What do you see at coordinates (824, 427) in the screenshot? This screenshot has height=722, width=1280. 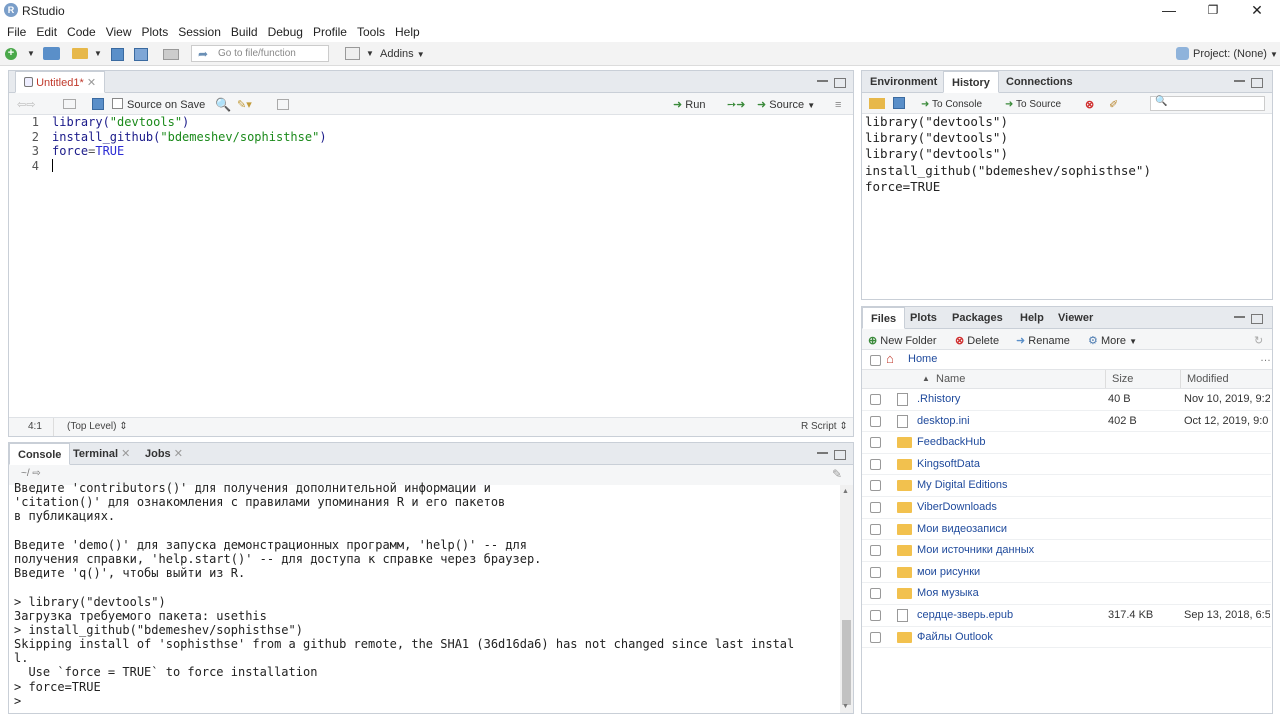 I see `file-type-selector: R Script ⇕` at bounding box center [824, 427].